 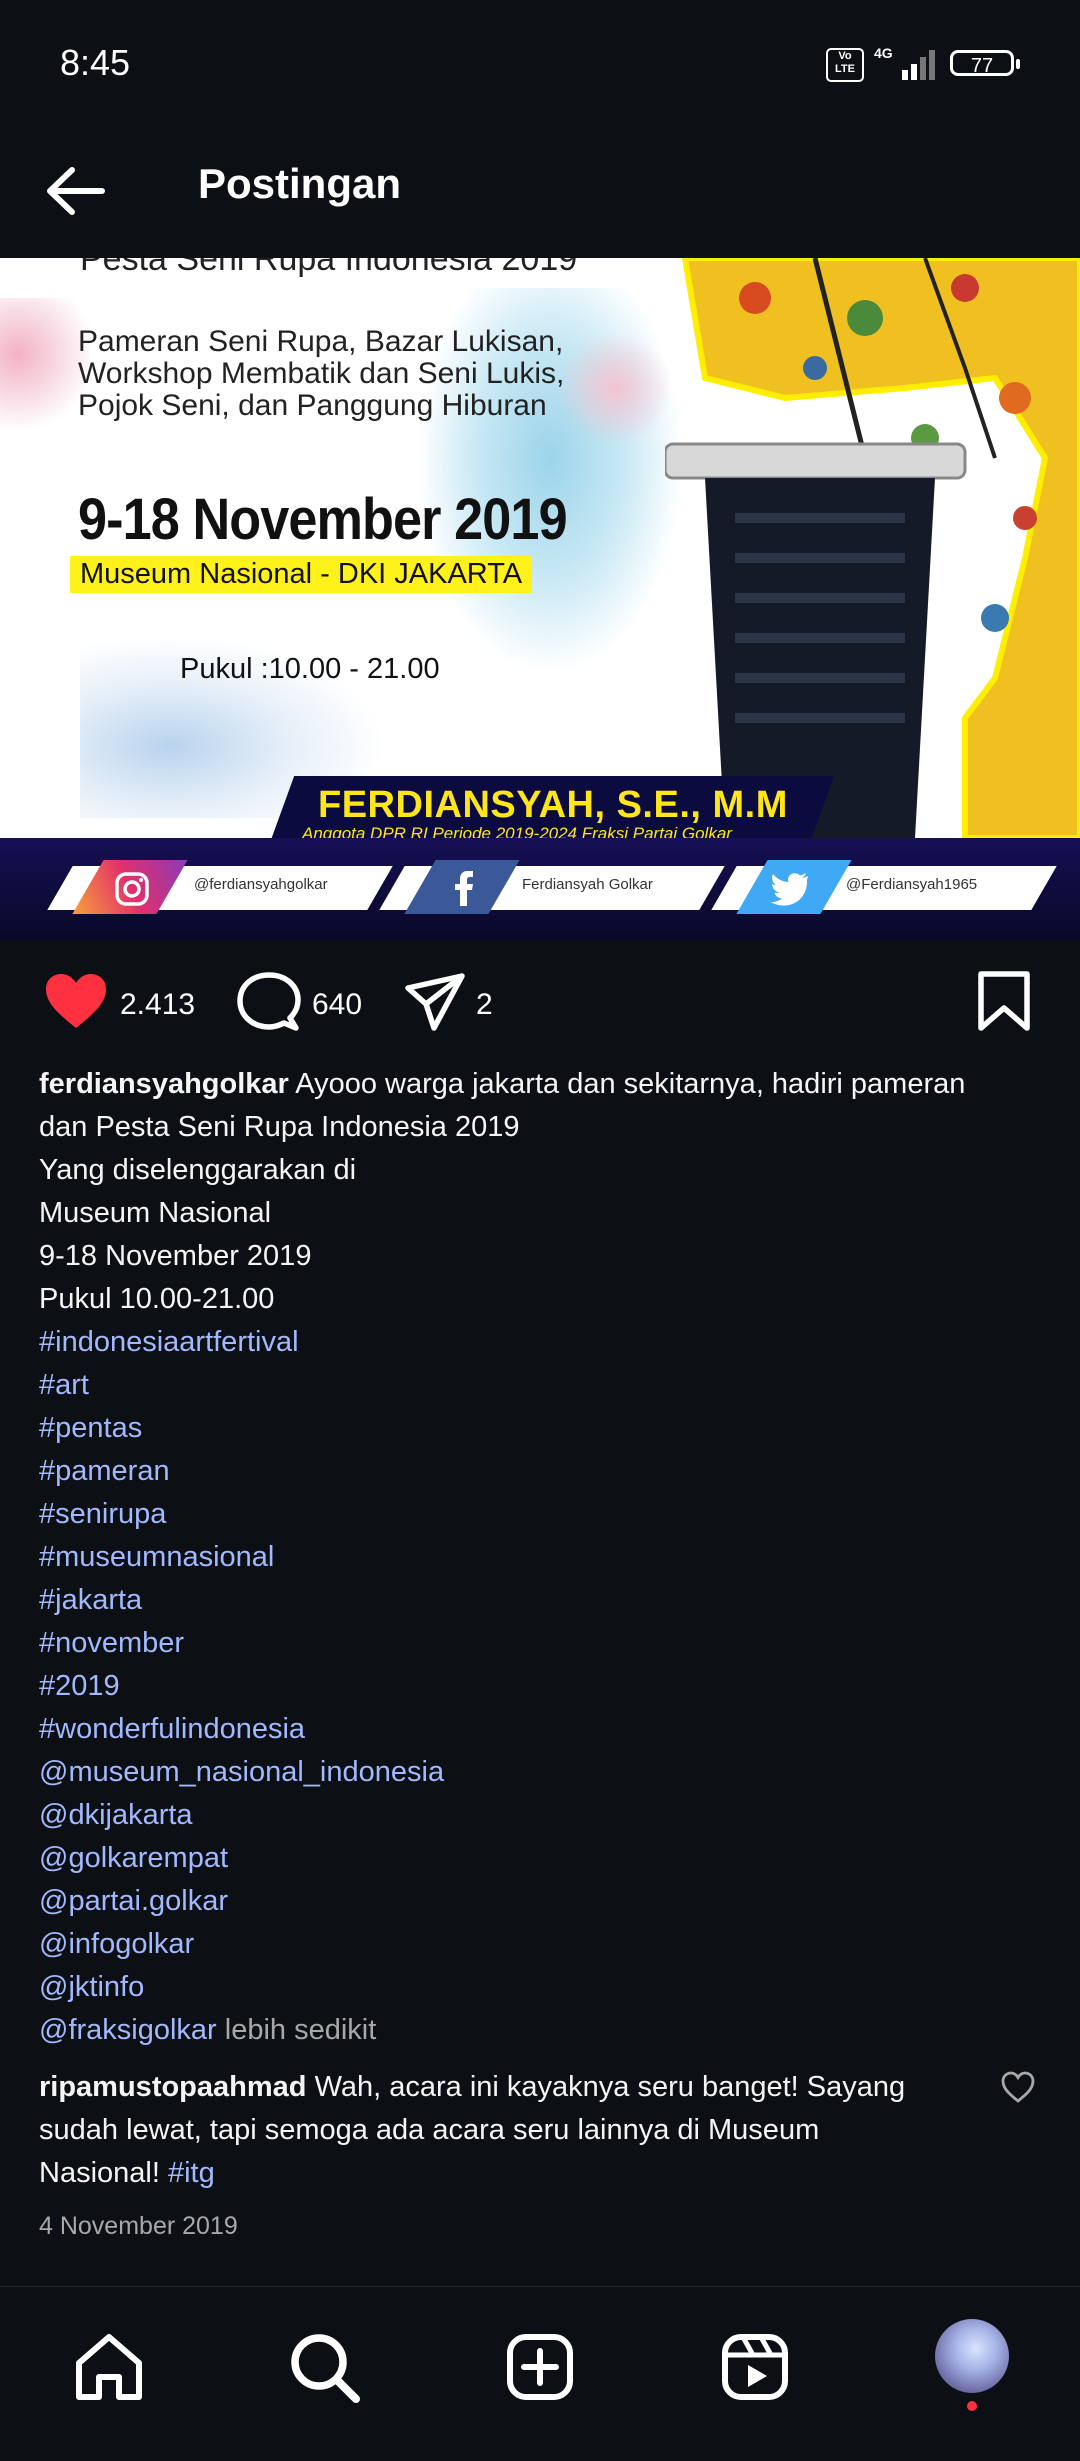 I want to click on hashtag-link: #museumnasional, so click(x=544, y=1557).